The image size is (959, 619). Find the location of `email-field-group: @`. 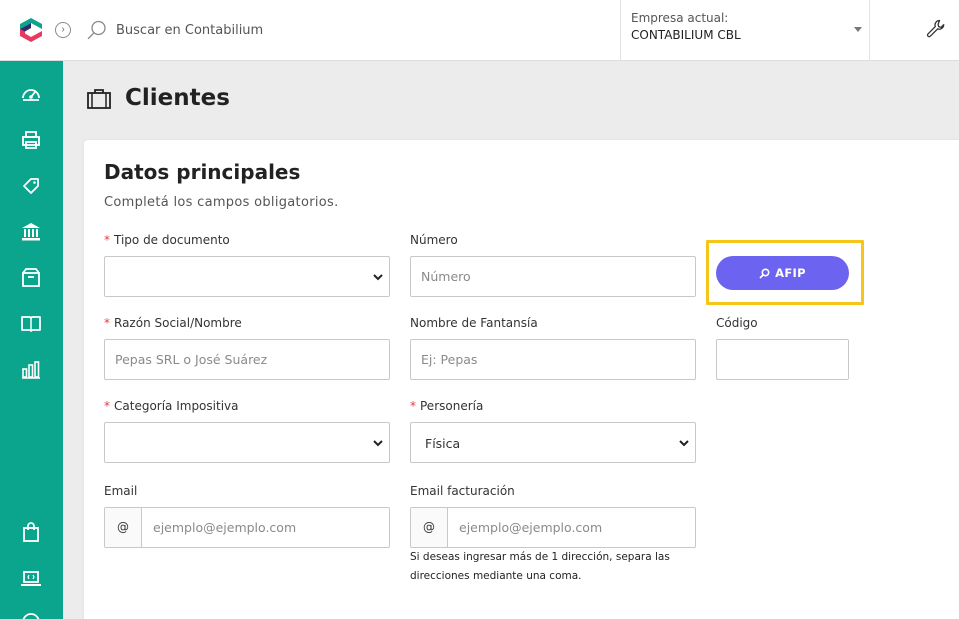

email-field-group: @ is located at coordinates (247, 527).